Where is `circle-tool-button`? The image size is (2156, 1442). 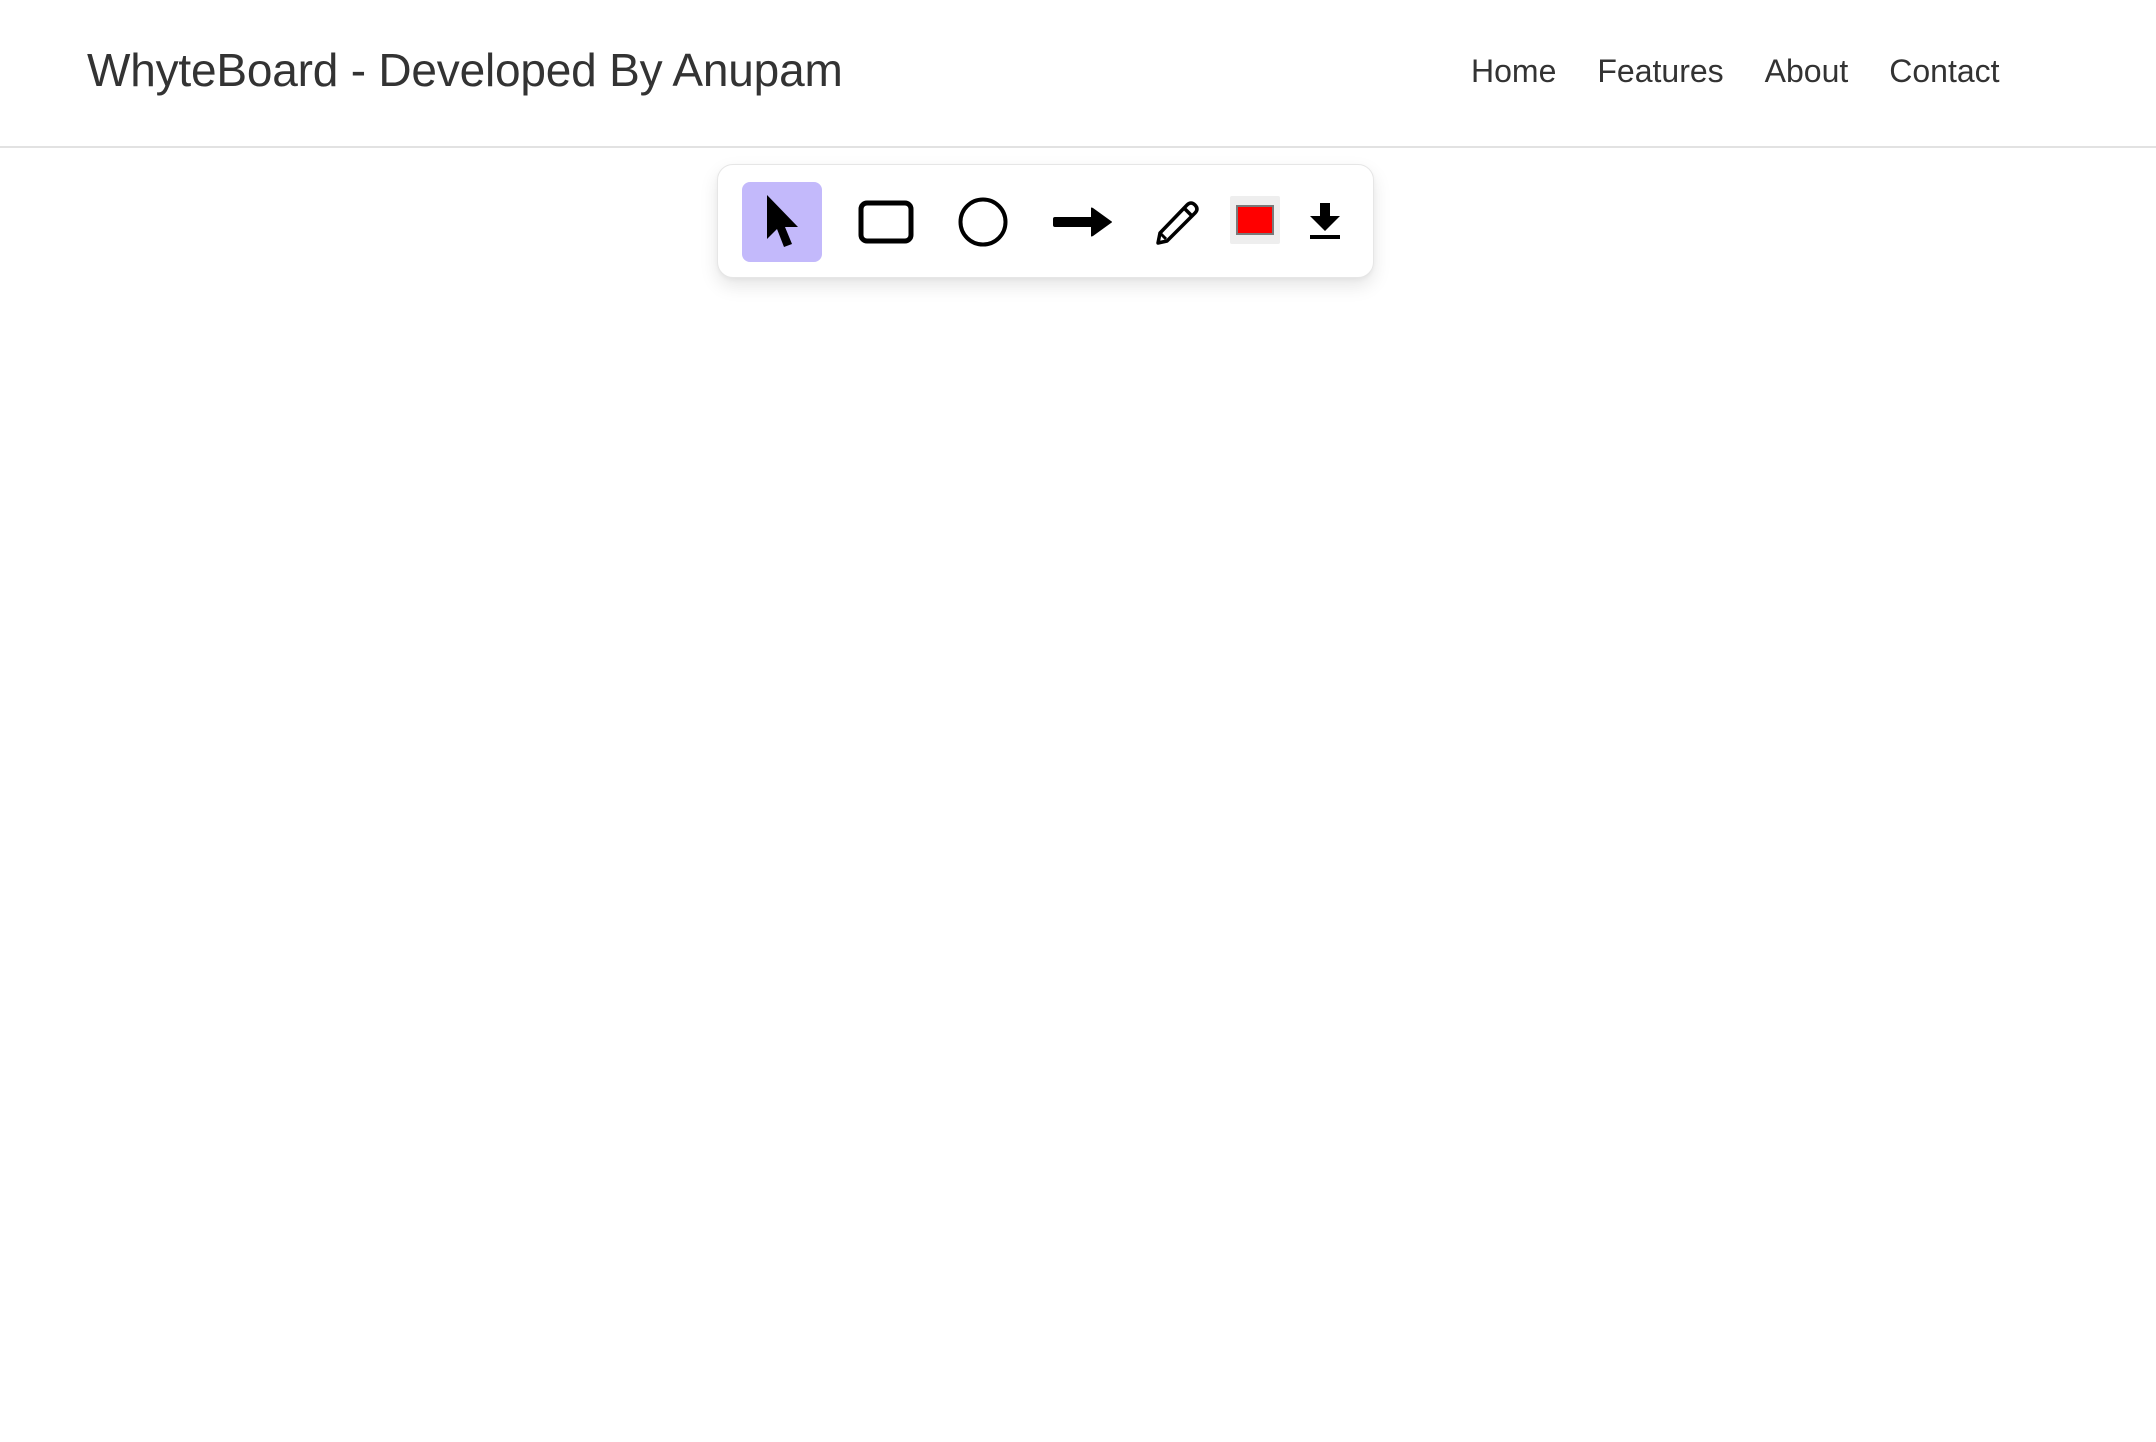 circle-tool-button is located at coordinates (983, 222).